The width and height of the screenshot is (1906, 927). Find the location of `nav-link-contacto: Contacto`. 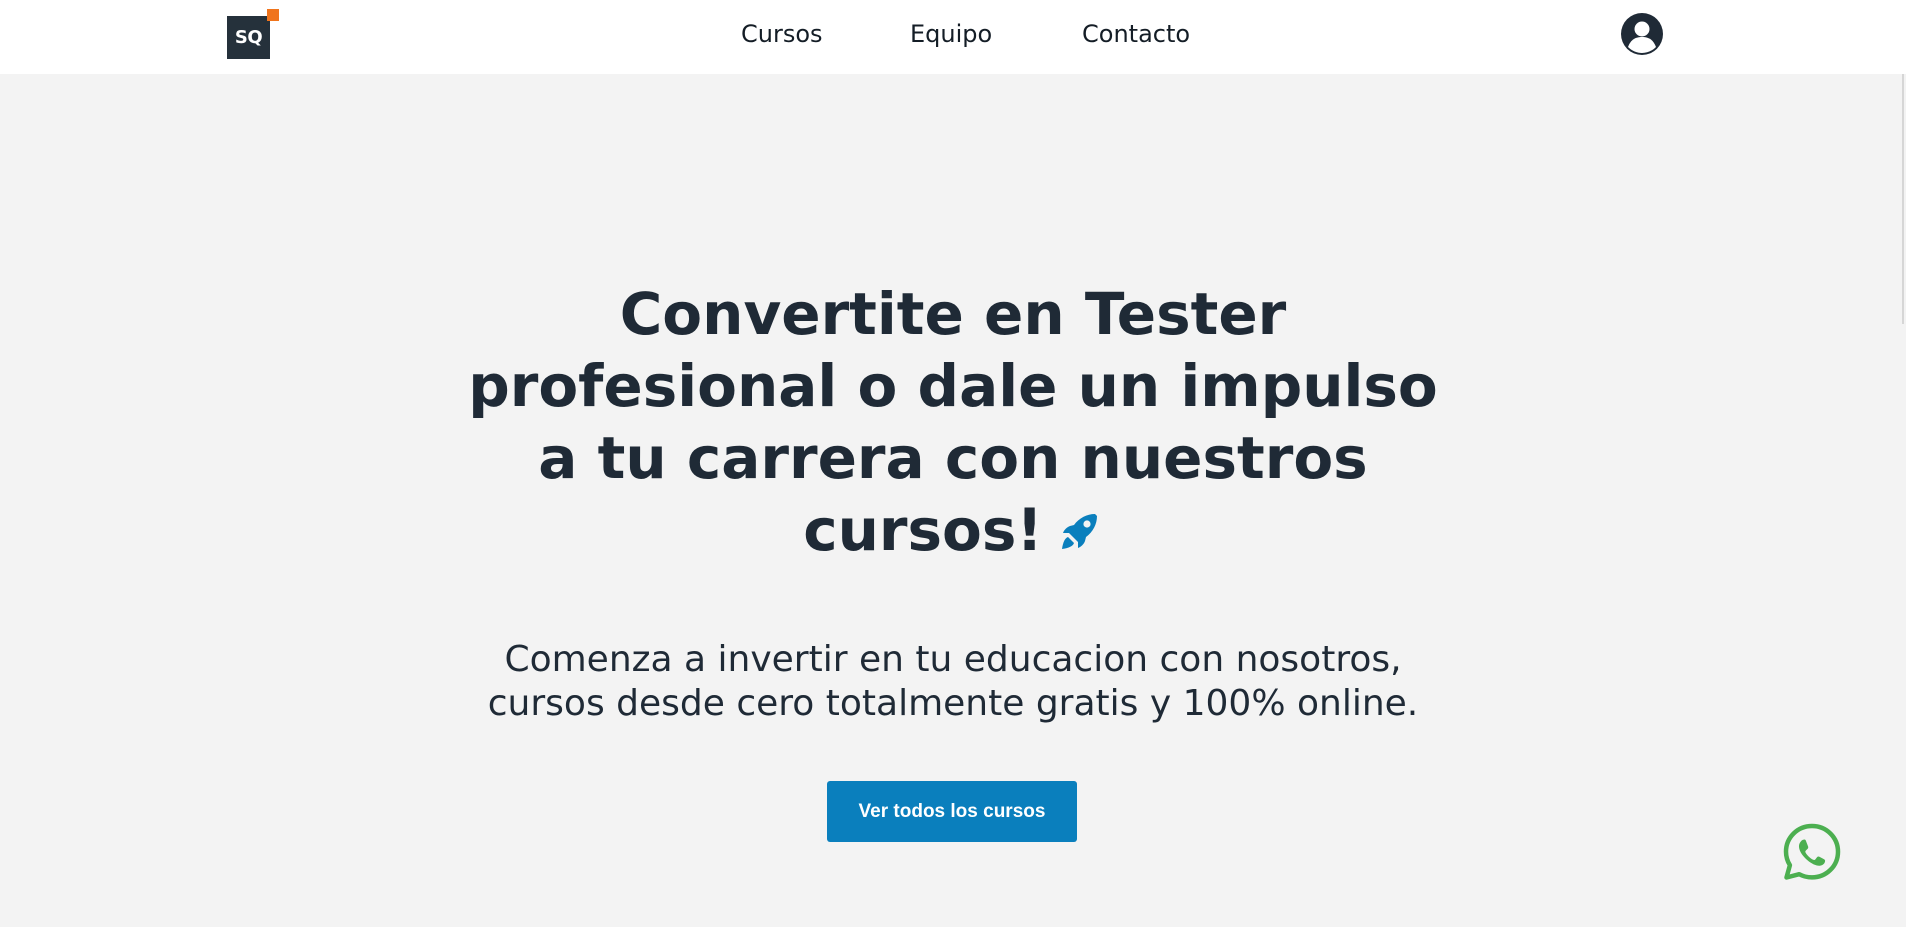

nav-link-contacto: Contacto is located at coordinates (1136, 34).